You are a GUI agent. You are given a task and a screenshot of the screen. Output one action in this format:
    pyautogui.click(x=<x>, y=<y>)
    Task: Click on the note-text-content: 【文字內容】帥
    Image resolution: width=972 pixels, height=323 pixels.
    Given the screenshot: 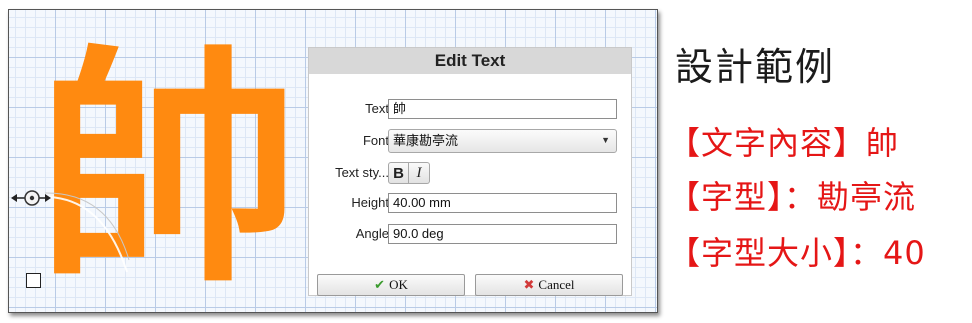 What is the action you would take?
    pyautogui.click(x=784, y=143)
    